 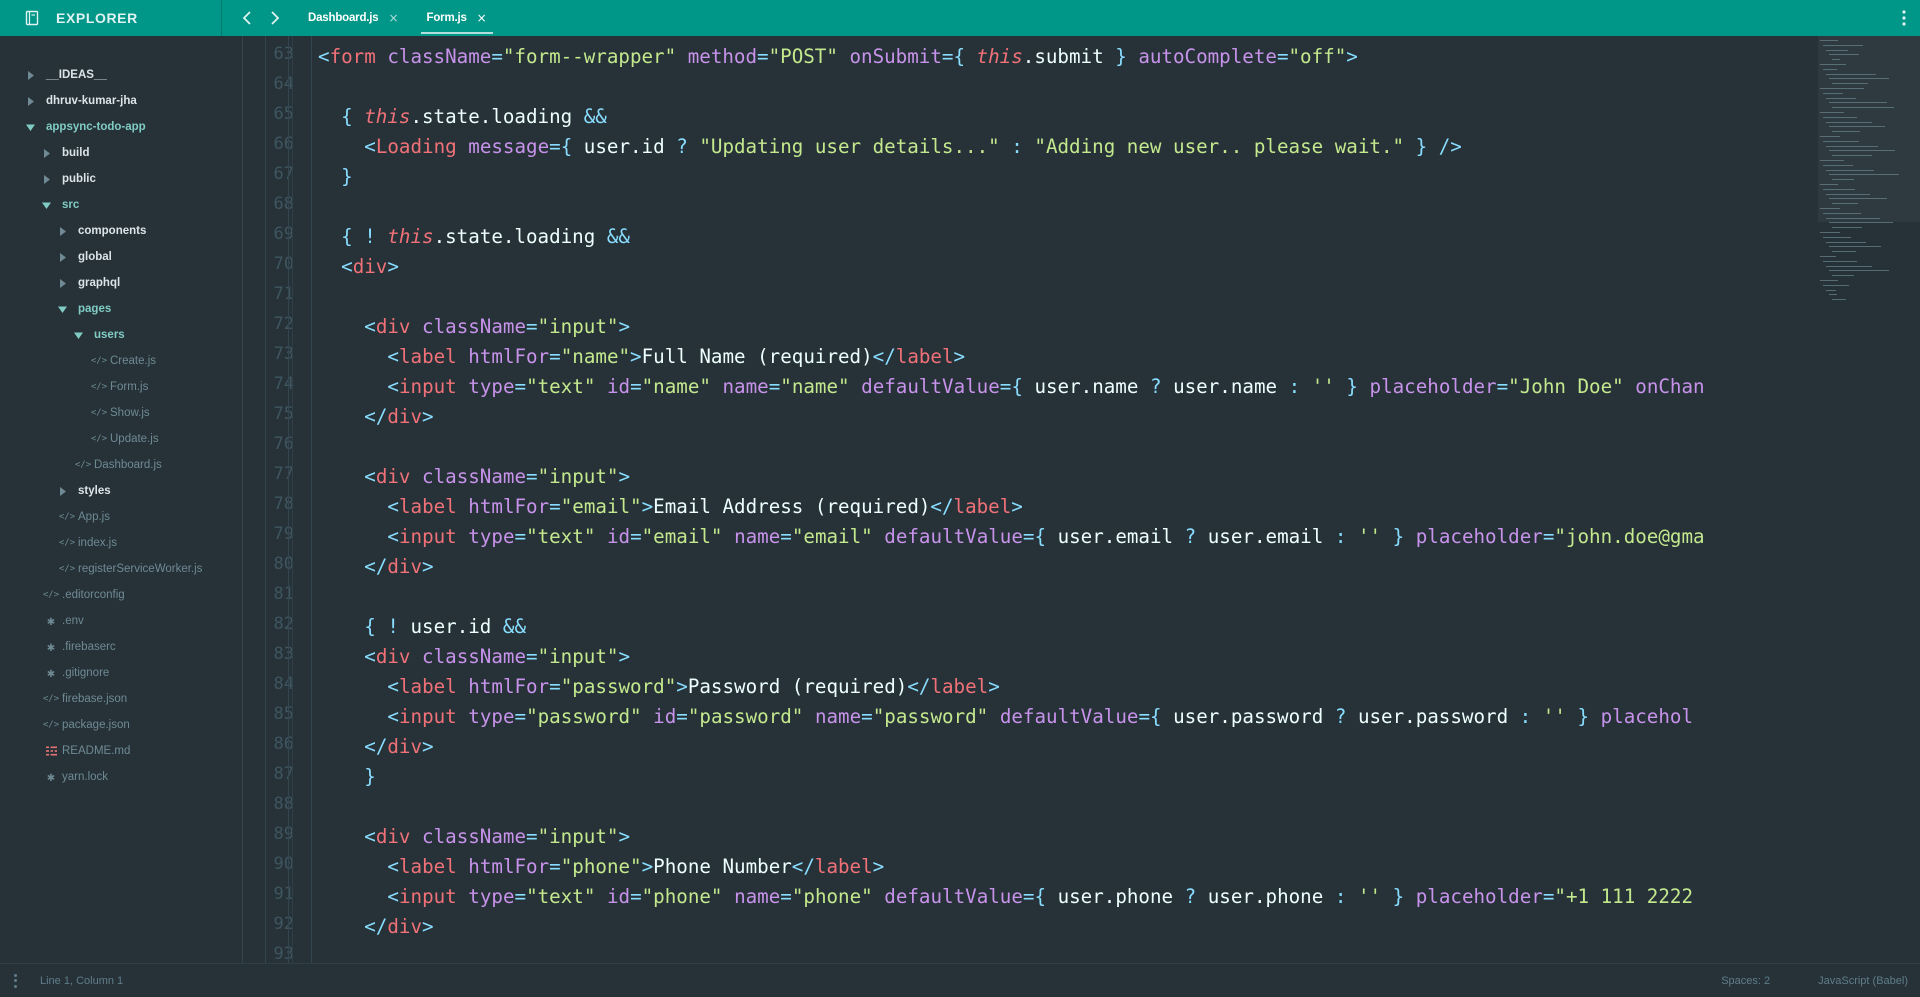 What do you see at coordinates (111, 777) in the screenshot?
I see `sidebar-item-yarn-lock: ✱ yarn.lock` at bounding box center [111, 777].